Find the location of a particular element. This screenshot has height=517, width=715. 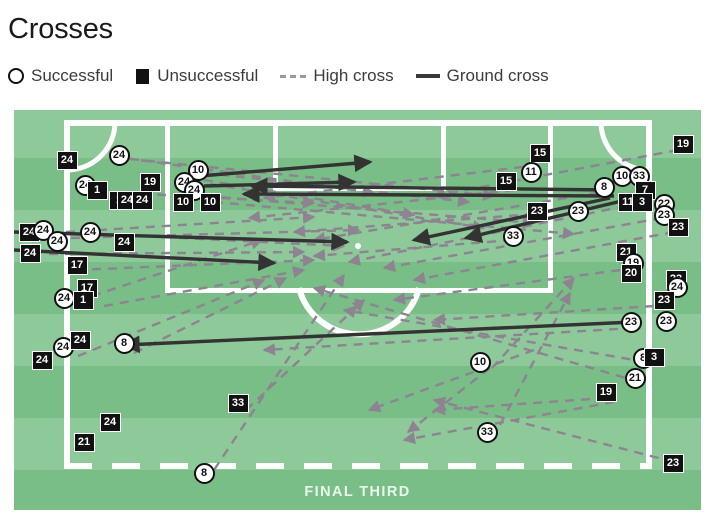

legend-item-ground-cross: Ground cross is located at coordinates (482, 76).